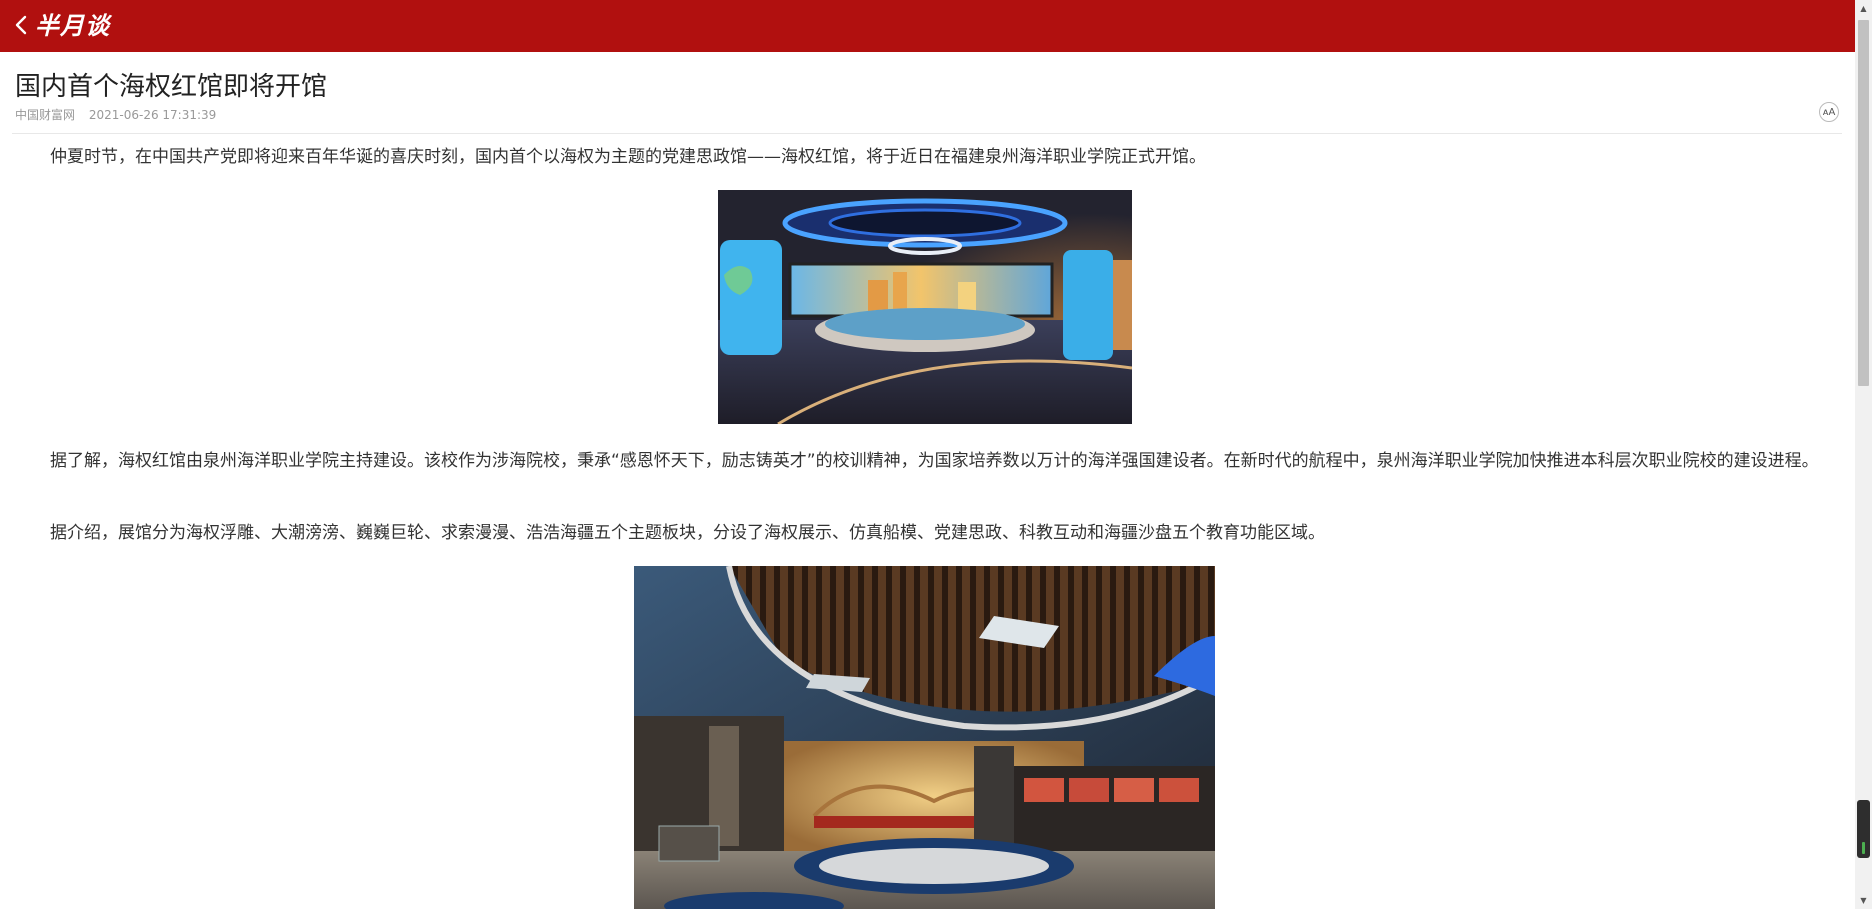 The image size is (1872, 909). I want to click on article-source: 中国财富网, so click(45, 115).